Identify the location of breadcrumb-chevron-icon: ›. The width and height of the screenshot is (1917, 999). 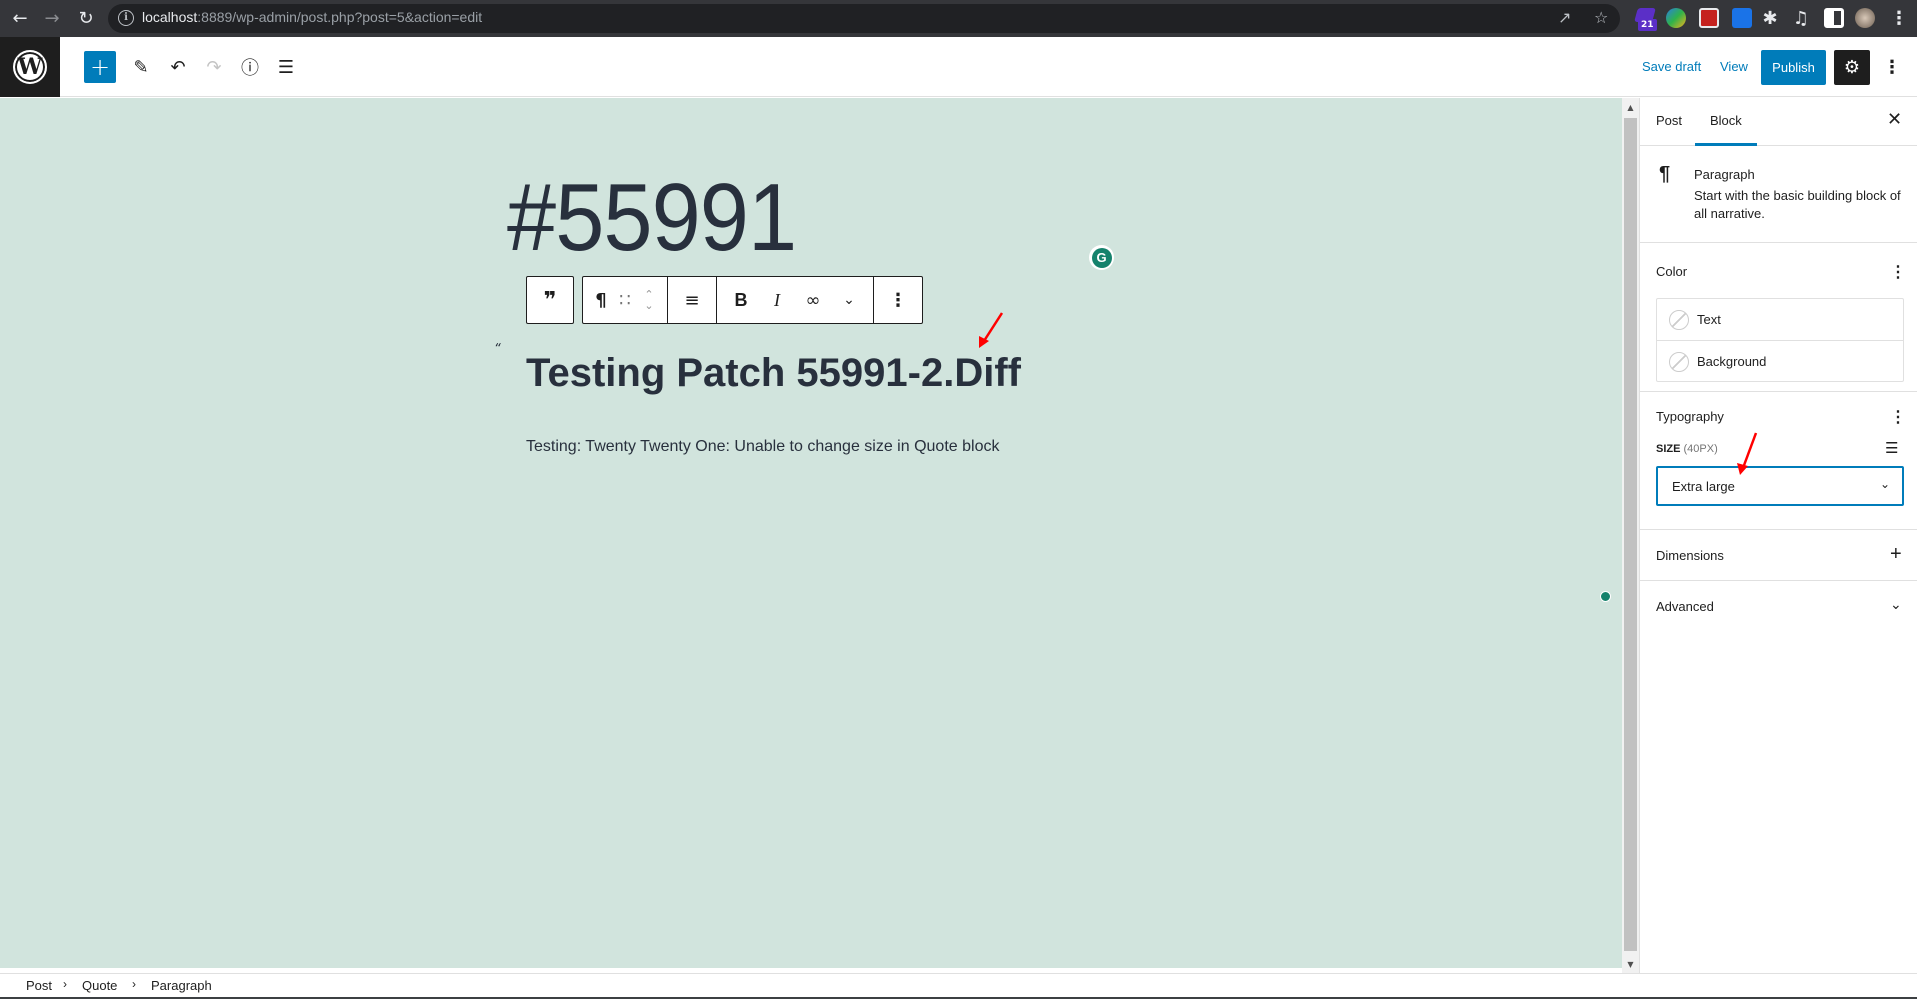
(134, 984).